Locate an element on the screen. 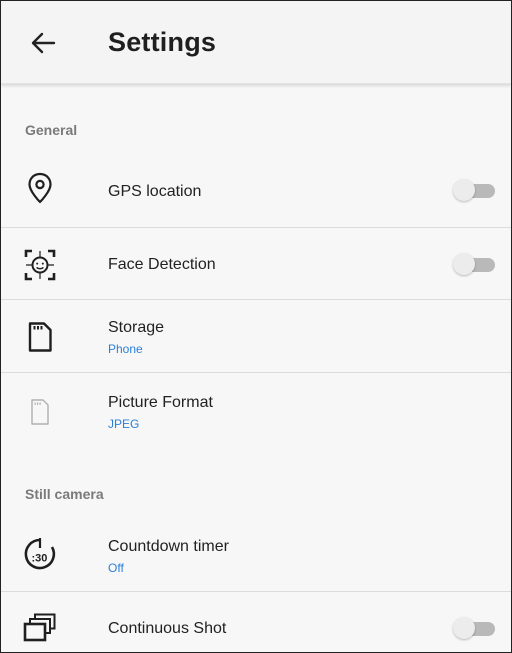  setting-picture-format: Picture Format JPEG is located at coordinates (256, 410).